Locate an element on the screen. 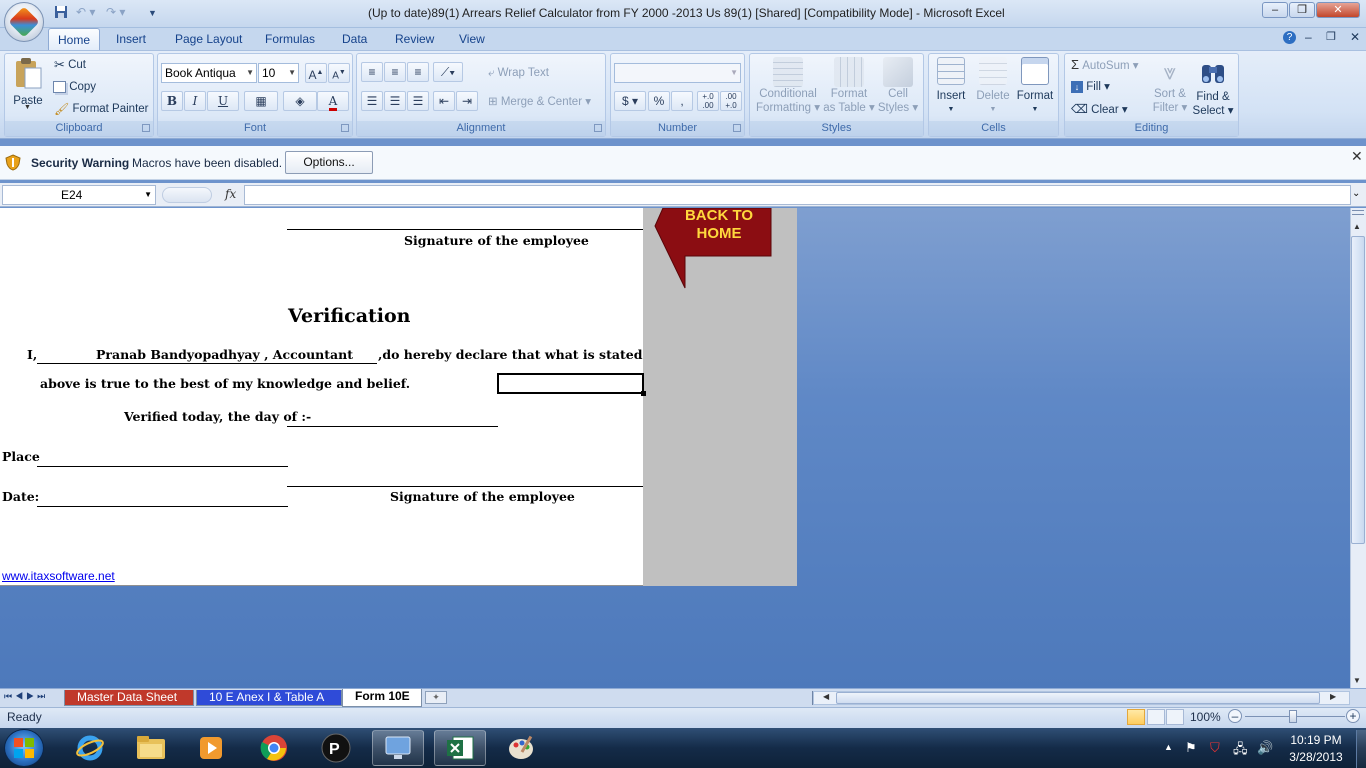  office-button is located at coordinates (24, 22).